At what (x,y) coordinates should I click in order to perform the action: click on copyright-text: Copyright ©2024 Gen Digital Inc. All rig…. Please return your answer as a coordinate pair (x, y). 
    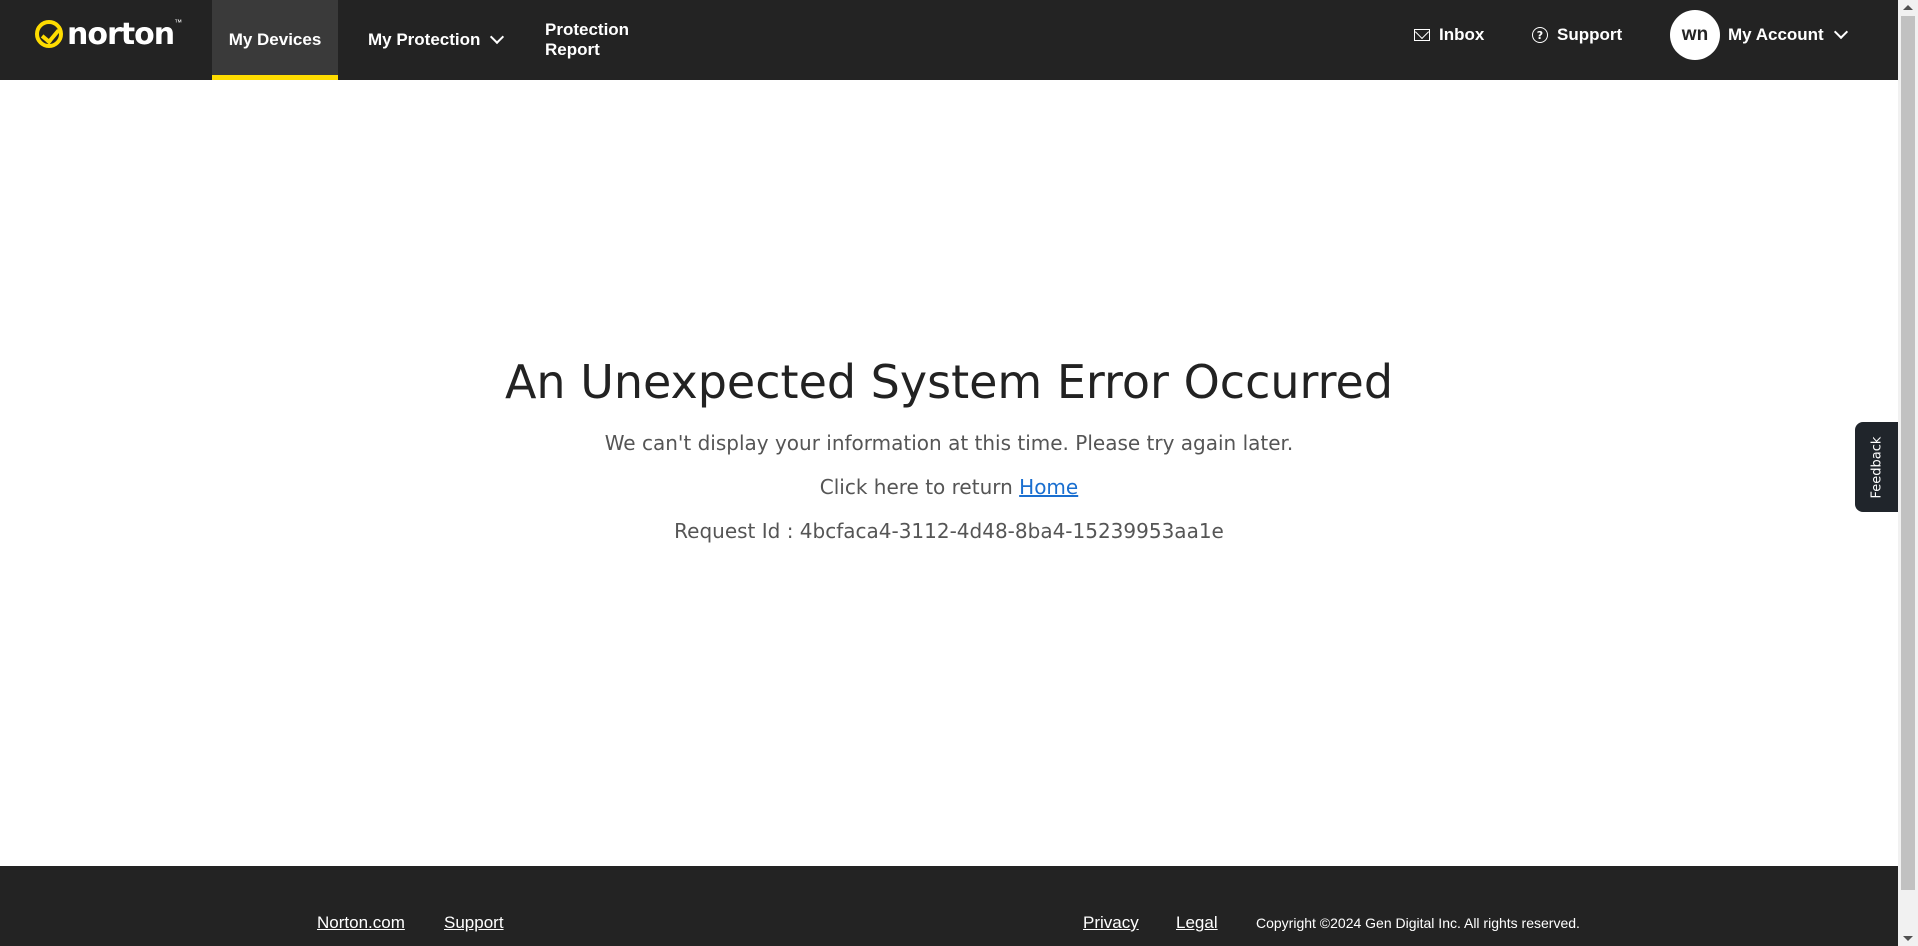
    Looking at the image, I should click on (1418, 923).